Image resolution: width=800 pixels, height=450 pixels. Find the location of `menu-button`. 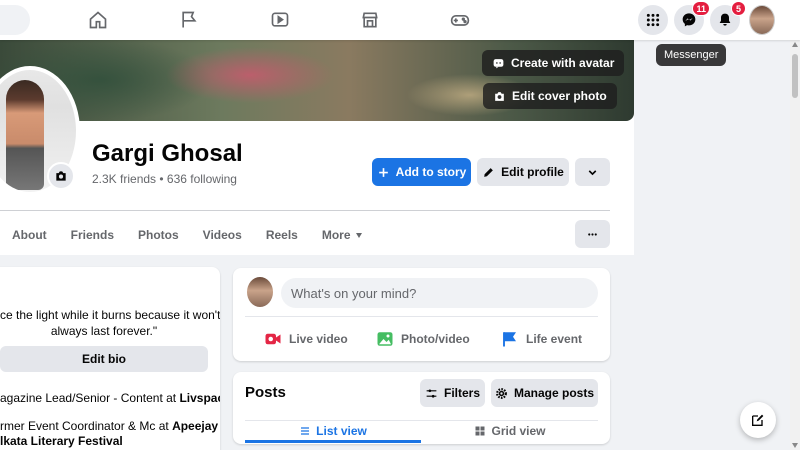

menu-button is located at coordinates (653, 20).